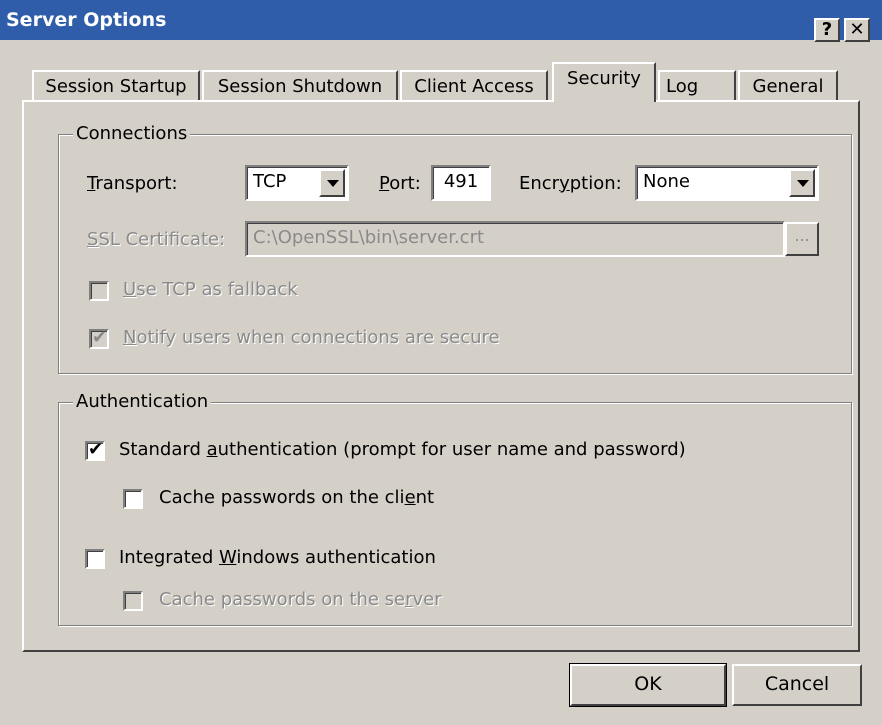  I want to click on port-value: 491, so click(461, 181).